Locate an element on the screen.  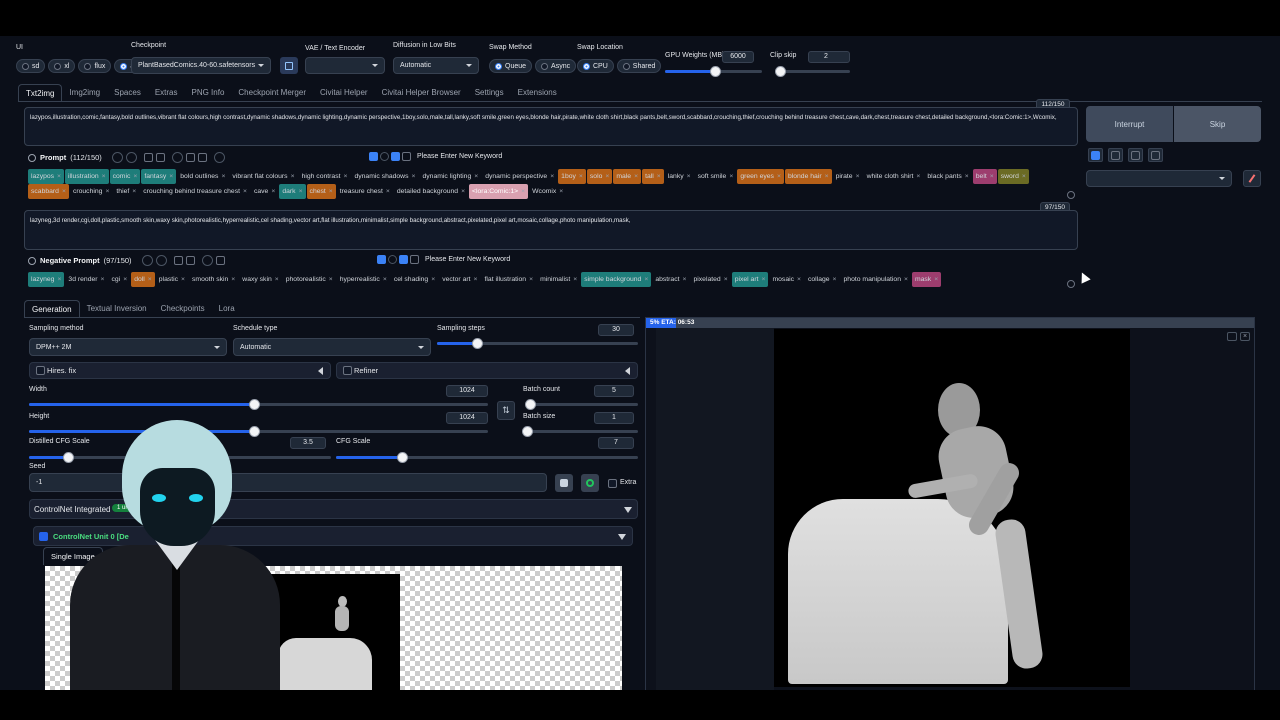
keyword-tag: minimalist × is located at coordinates (558, 279).